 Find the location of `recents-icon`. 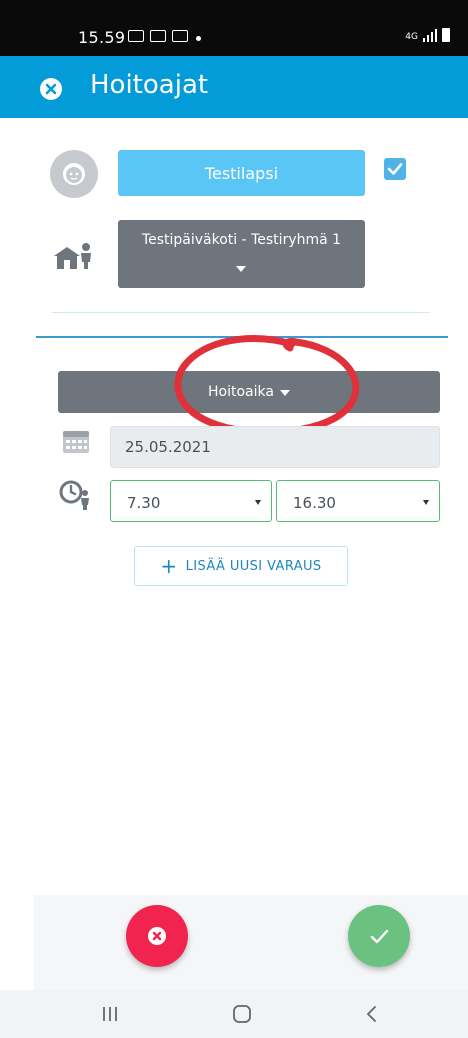

recents-icon is located at coordinates (110, 1014).